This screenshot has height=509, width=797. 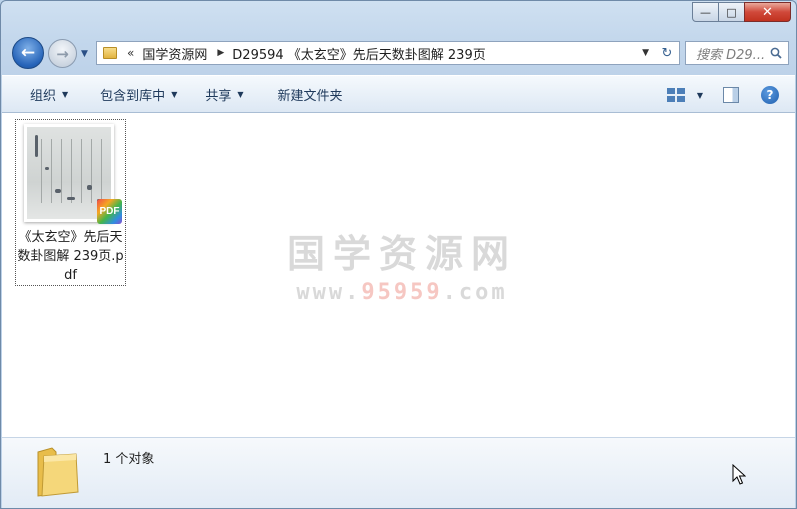 I want to click on maximize-button: □, so click(x=731, y=12).